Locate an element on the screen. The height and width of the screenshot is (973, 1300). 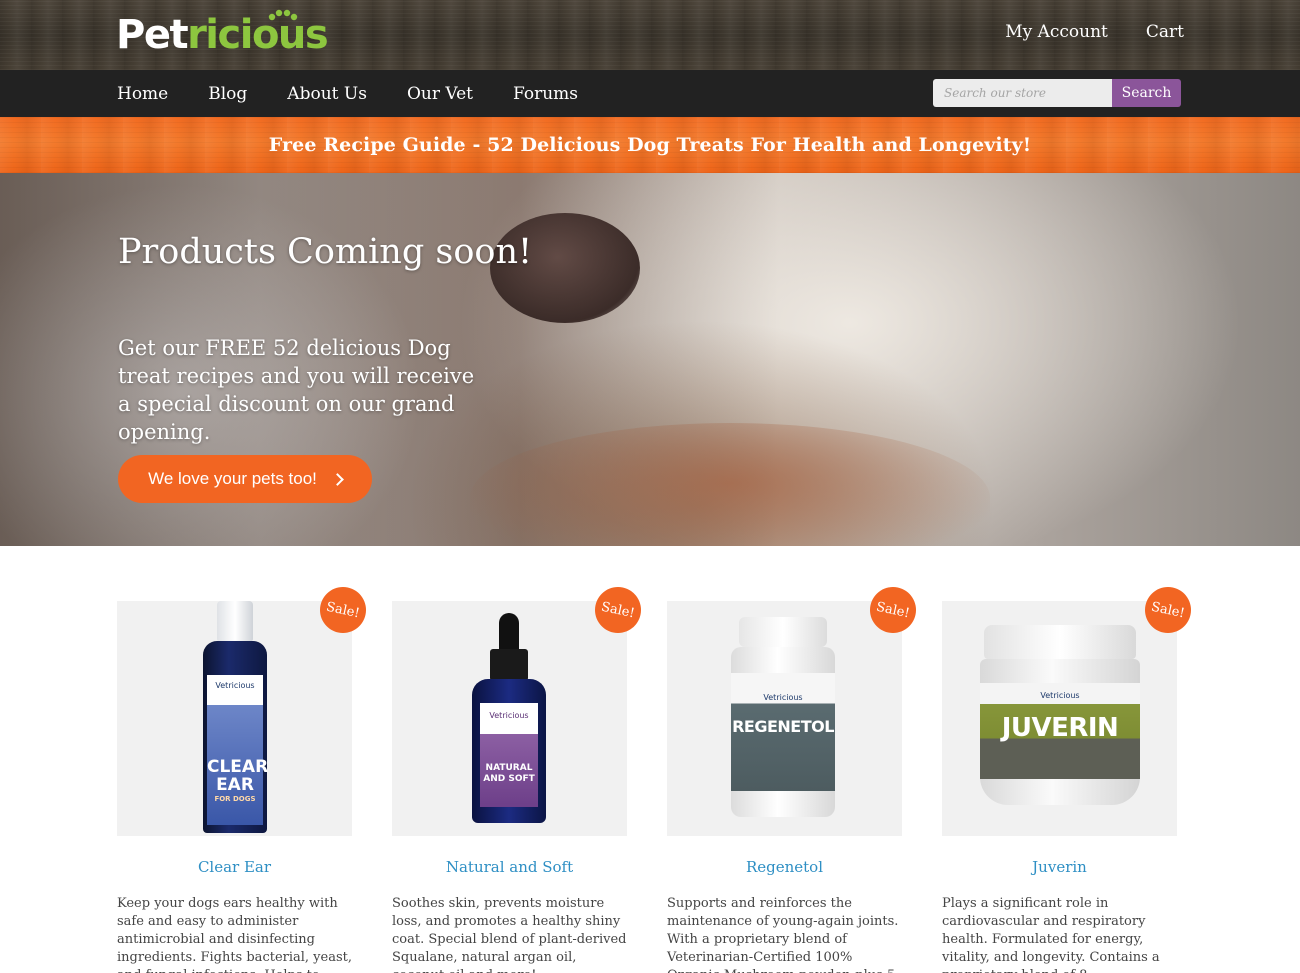
hero-title: Products Coming soon! is located at coordinates (325, 252).